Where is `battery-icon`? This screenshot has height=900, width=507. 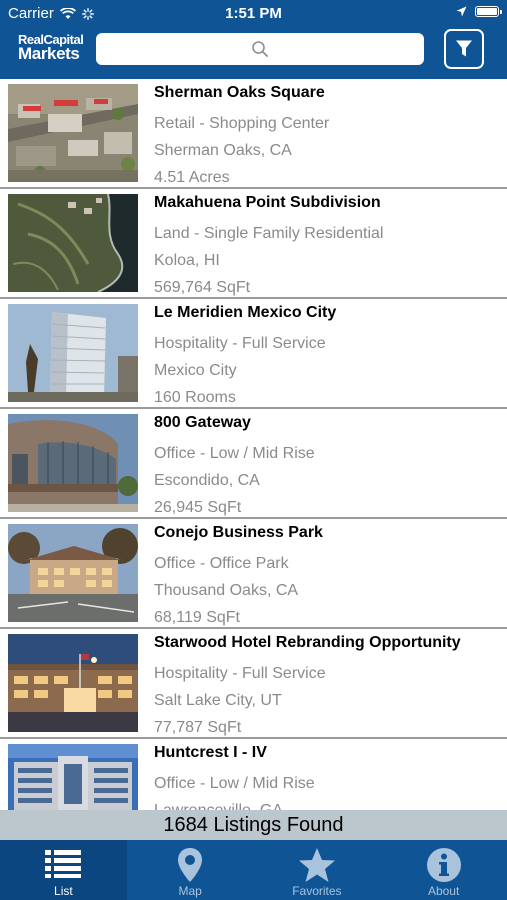 battery-icon is located at coordinates (488, 11).